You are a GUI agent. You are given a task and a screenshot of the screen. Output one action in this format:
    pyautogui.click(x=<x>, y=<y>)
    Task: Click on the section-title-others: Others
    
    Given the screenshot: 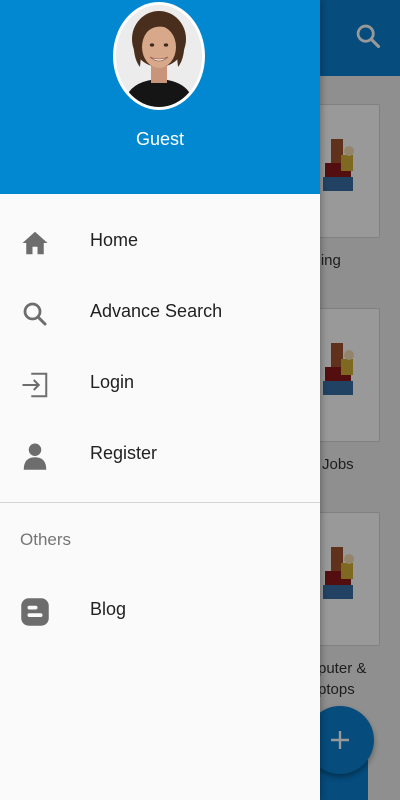 What is the action you would take?
    pyautogui.click(x=46, y=539)
    